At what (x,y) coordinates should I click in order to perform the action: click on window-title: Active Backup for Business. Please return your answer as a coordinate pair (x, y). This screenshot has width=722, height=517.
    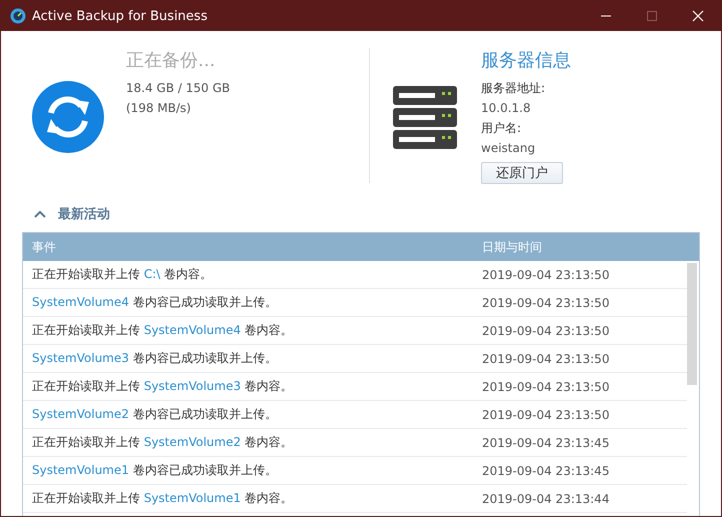
    Looking at the image, I should click on (120, 16).